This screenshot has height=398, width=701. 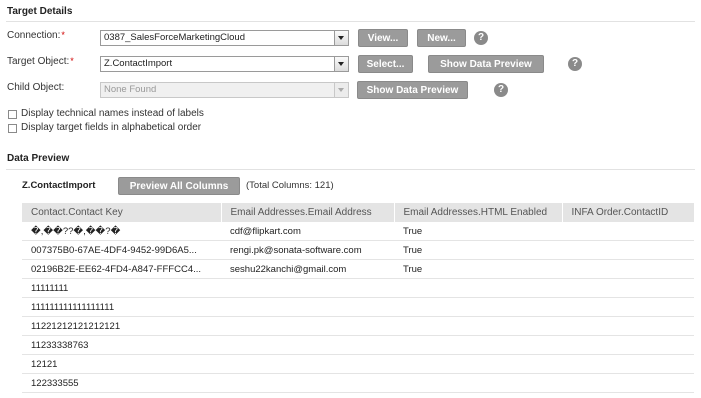 What do you see at coordinates (179, 186) in the screenshot?
I see `preview-all-columns-button: Preview All Columns` at bounding box center [179, 186].